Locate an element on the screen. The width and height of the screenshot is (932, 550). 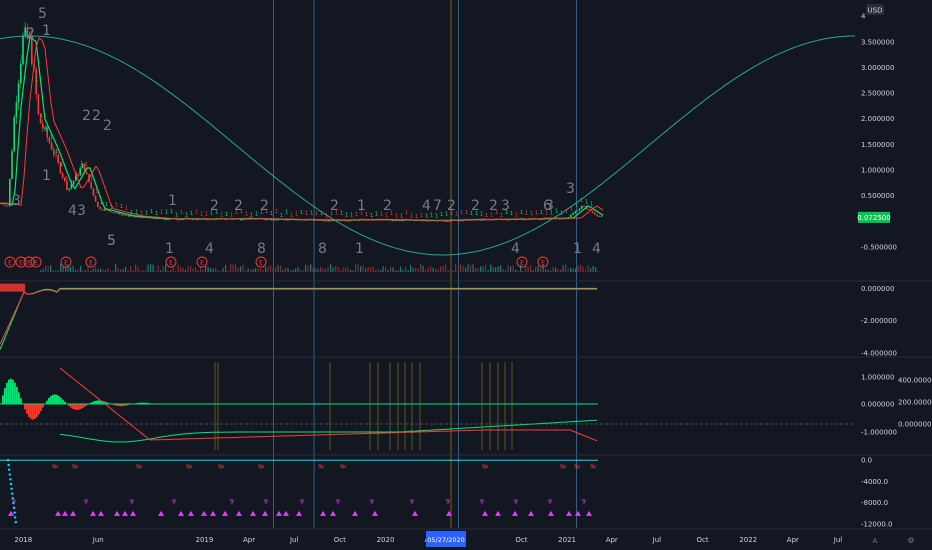
time-axis-tick: Oct is located at coordinates (702, 540).